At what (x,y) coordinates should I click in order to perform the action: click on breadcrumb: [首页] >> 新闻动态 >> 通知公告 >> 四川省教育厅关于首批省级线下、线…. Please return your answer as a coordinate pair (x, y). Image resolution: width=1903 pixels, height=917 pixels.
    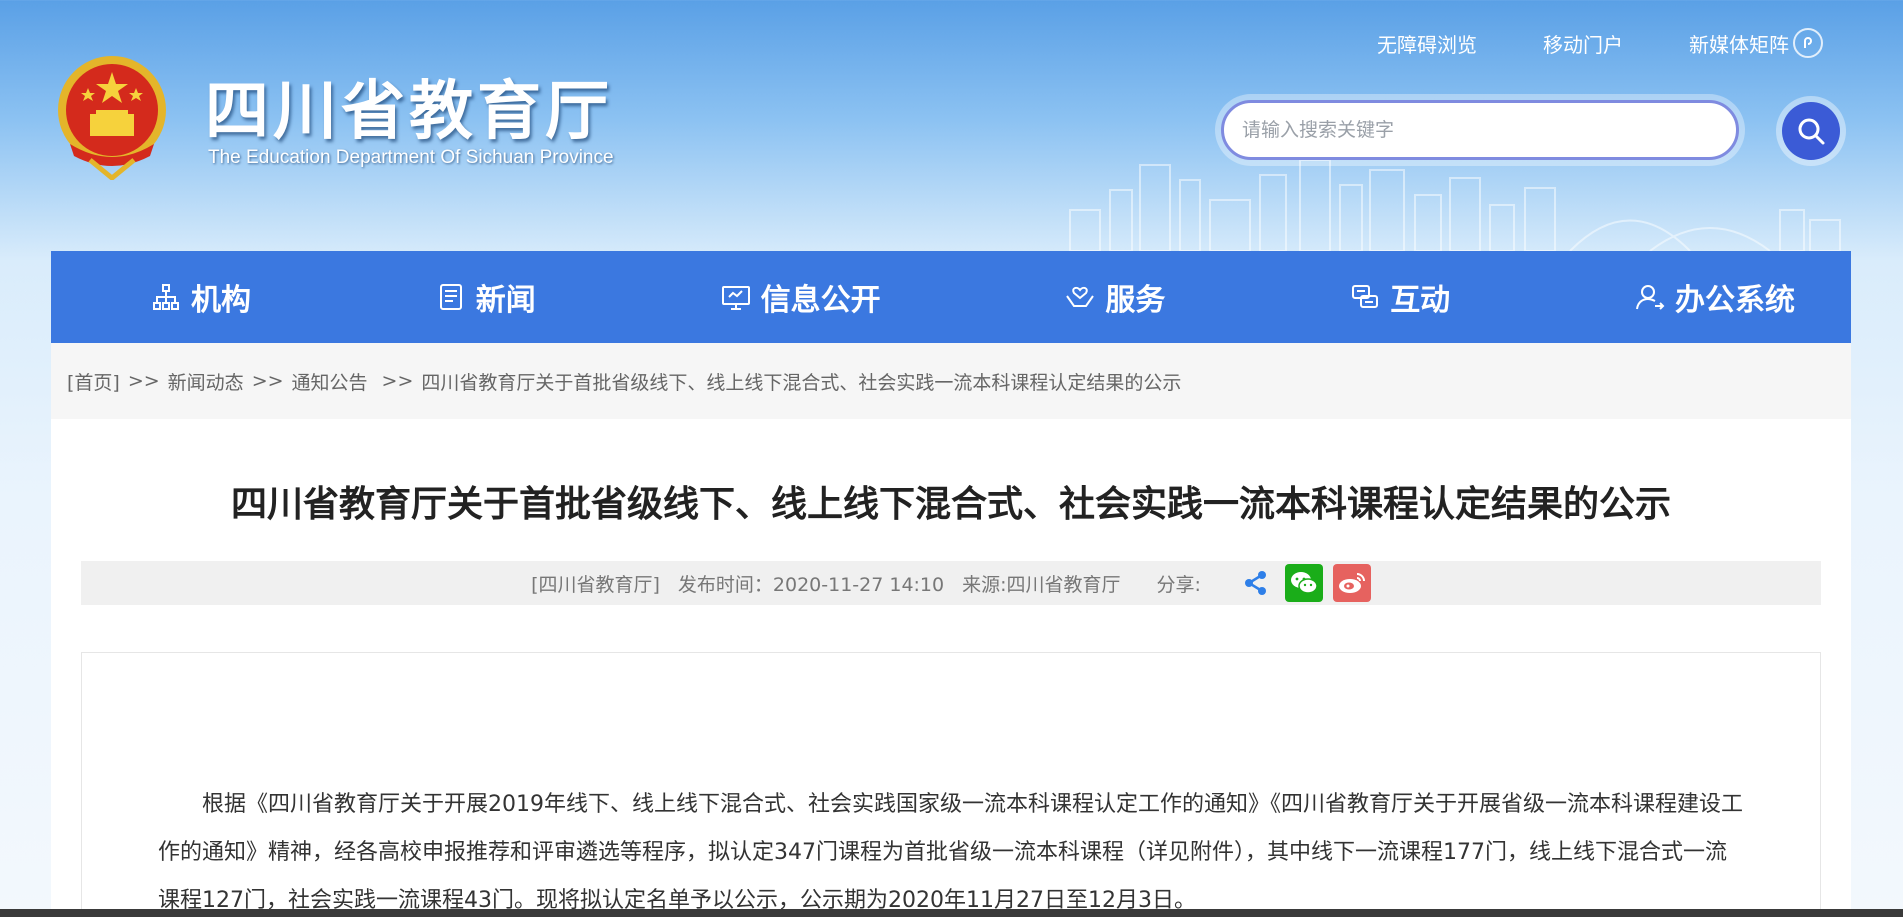
    Looking at the image, I should click on (951, 381).